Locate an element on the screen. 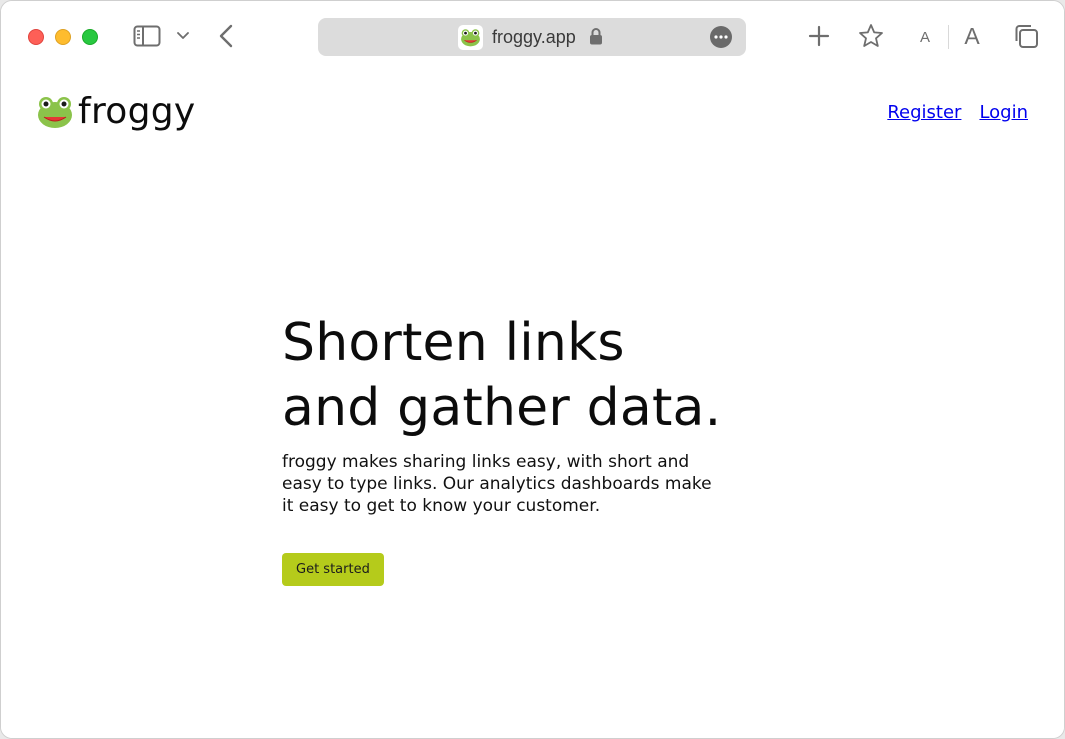 This screenshot has height=739, width=1065. more-options-icon is located at coordinates (721, 37).